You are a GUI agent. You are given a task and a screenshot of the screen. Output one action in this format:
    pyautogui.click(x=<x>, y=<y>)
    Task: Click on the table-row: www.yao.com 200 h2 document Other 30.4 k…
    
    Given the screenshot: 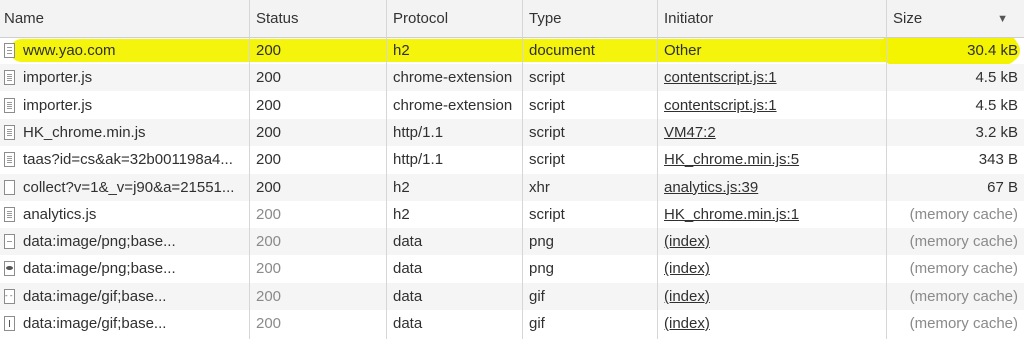 What is the action you would take?
    pyautogui.click(x=512, y=50)
    